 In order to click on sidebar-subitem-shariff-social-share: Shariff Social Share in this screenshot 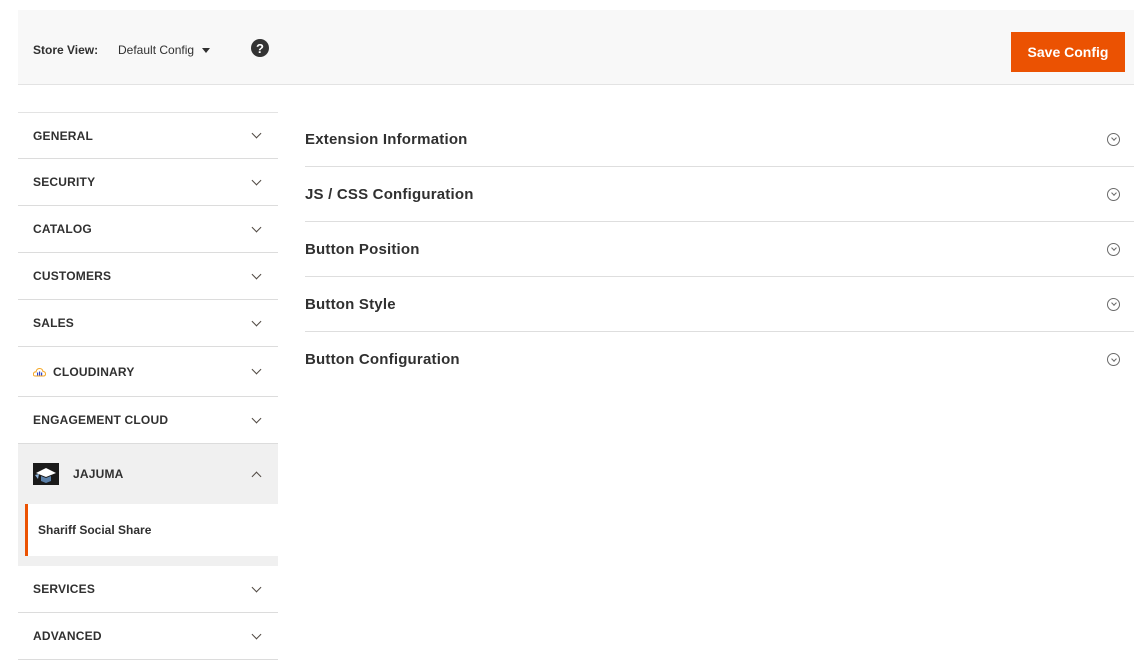, I will do `click(151, 530)`.